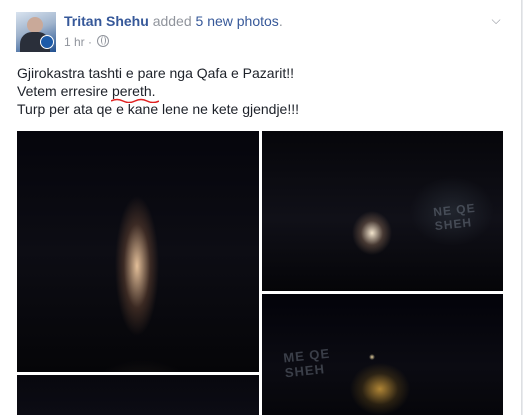 The image size is (523, 415). What do you see at coordinates (35, 25) in the screenshot?
I see `avatar-head` at bounding box center [35, 25].